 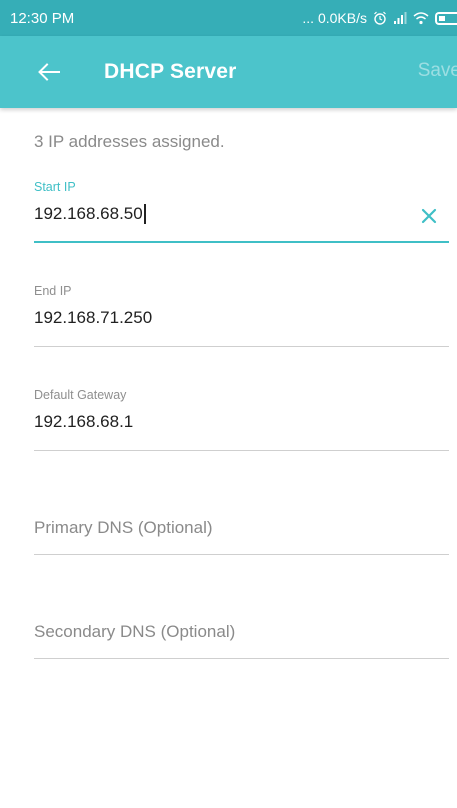 What do you see at coordinates (400, 18) in the screenshot?
I see `signal-icon` at bounding box center [400, 18].